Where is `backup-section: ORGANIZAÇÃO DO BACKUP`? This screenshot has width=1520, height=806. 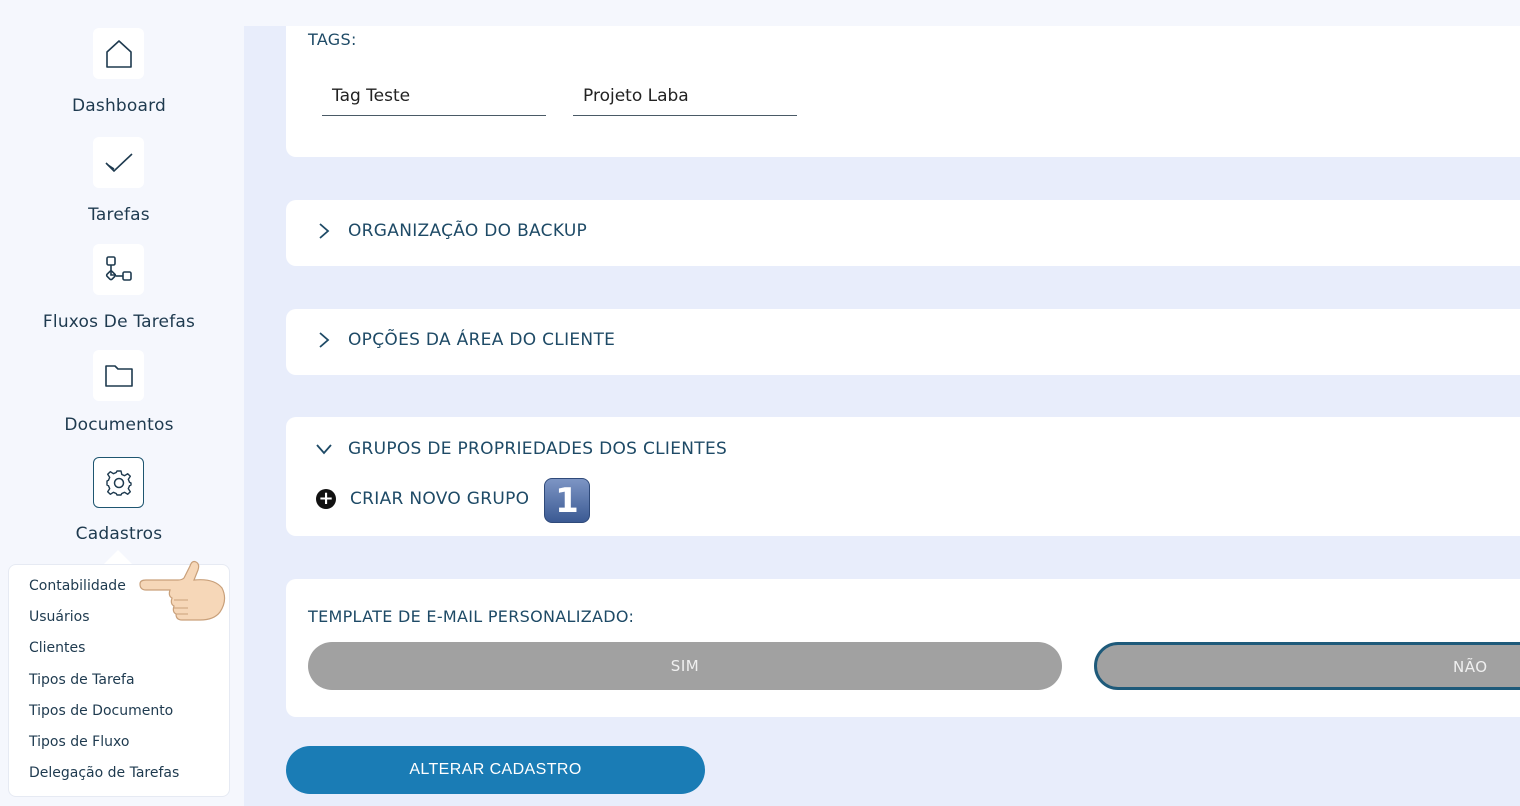
backup-section: ORGANIZAÇÃO DO BACKUP is located at coordinates (903, 233).